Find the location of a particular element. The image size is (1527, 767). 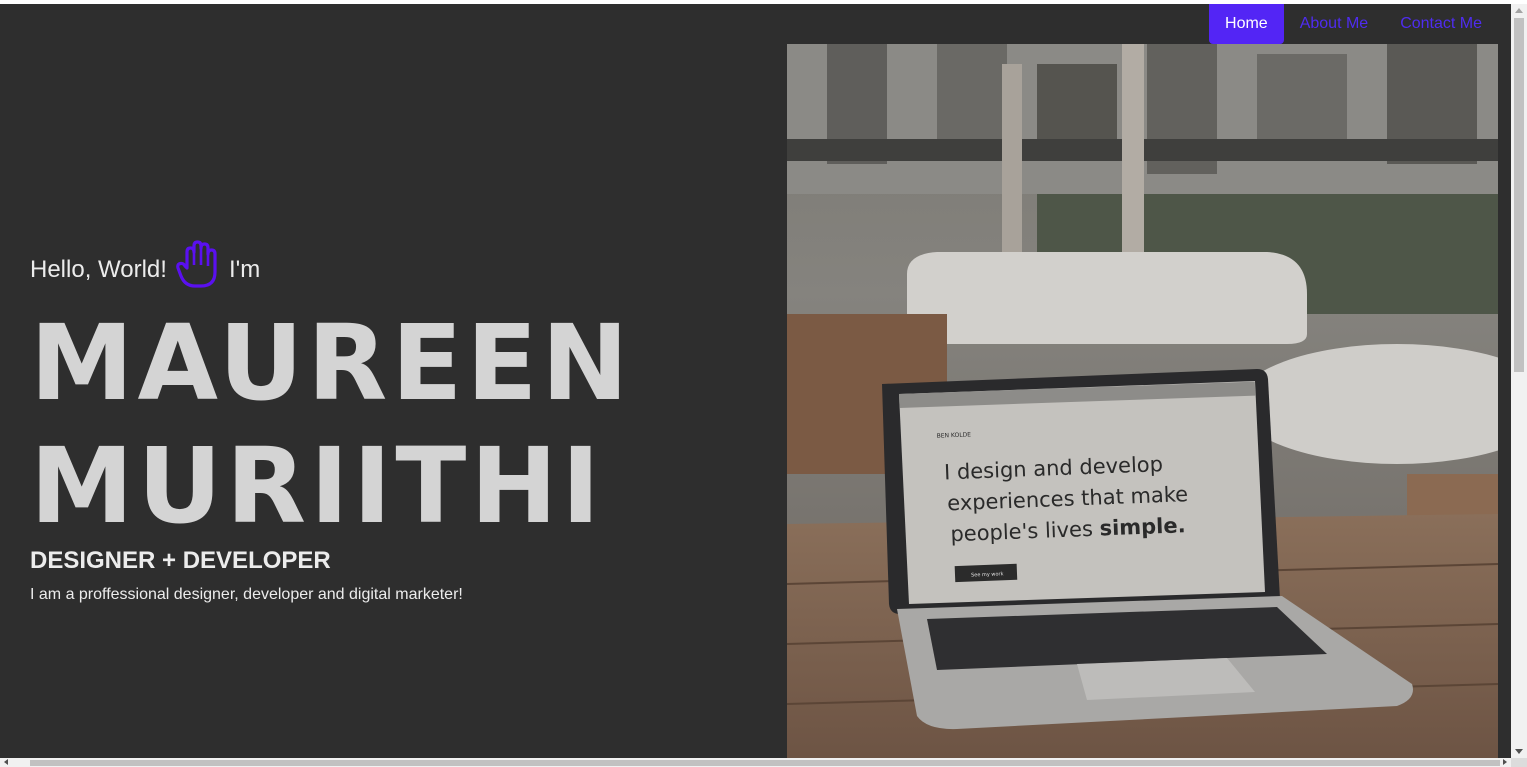

top-nav: Home About Me Contact Me is located at coordinates (1353, 24).